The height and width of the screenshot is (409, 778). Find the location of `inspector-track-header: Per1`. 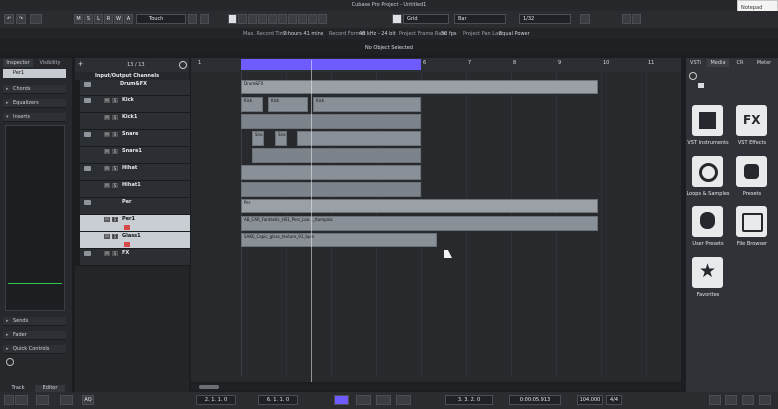

inspector-track-header: Per1 is located at coordinates (34, 73).